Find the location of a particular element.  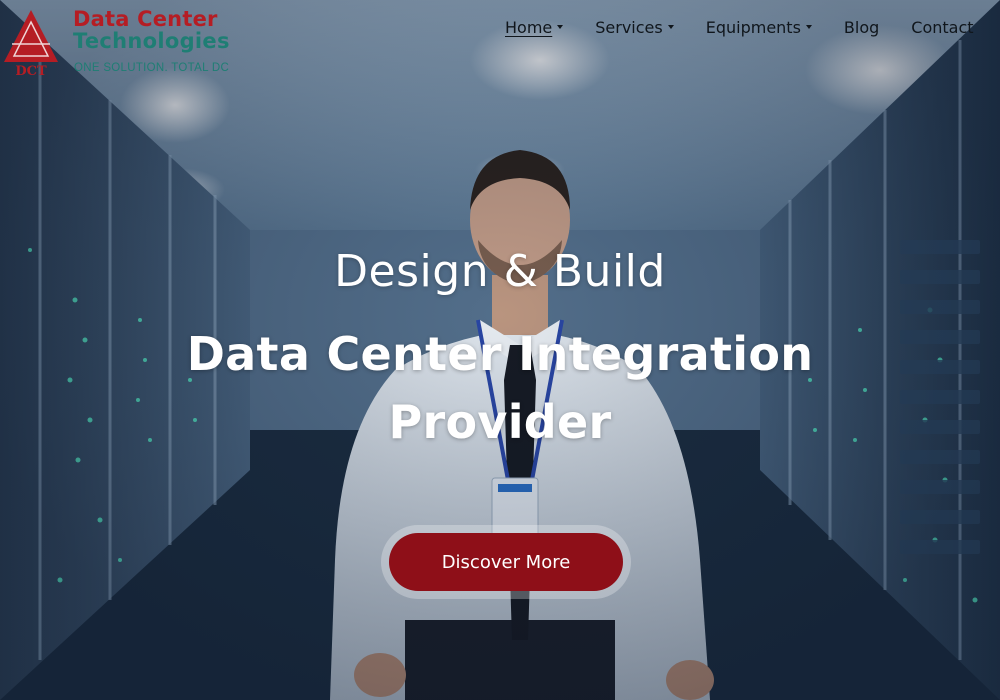

discover-more-button: Discover More is located at coordinates (506, 562).